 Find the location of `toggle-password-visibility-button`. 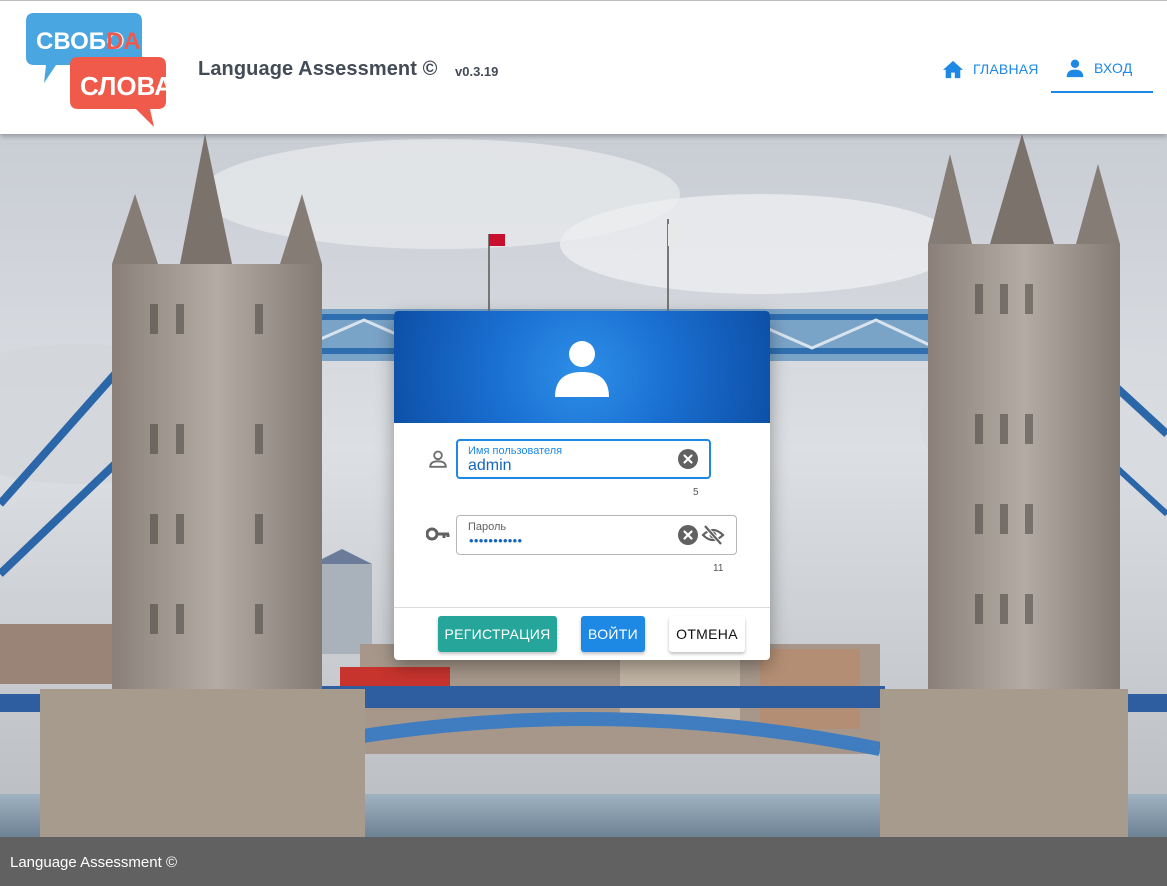

toggle-password-visibility-button is located at coordinates (713, 537).